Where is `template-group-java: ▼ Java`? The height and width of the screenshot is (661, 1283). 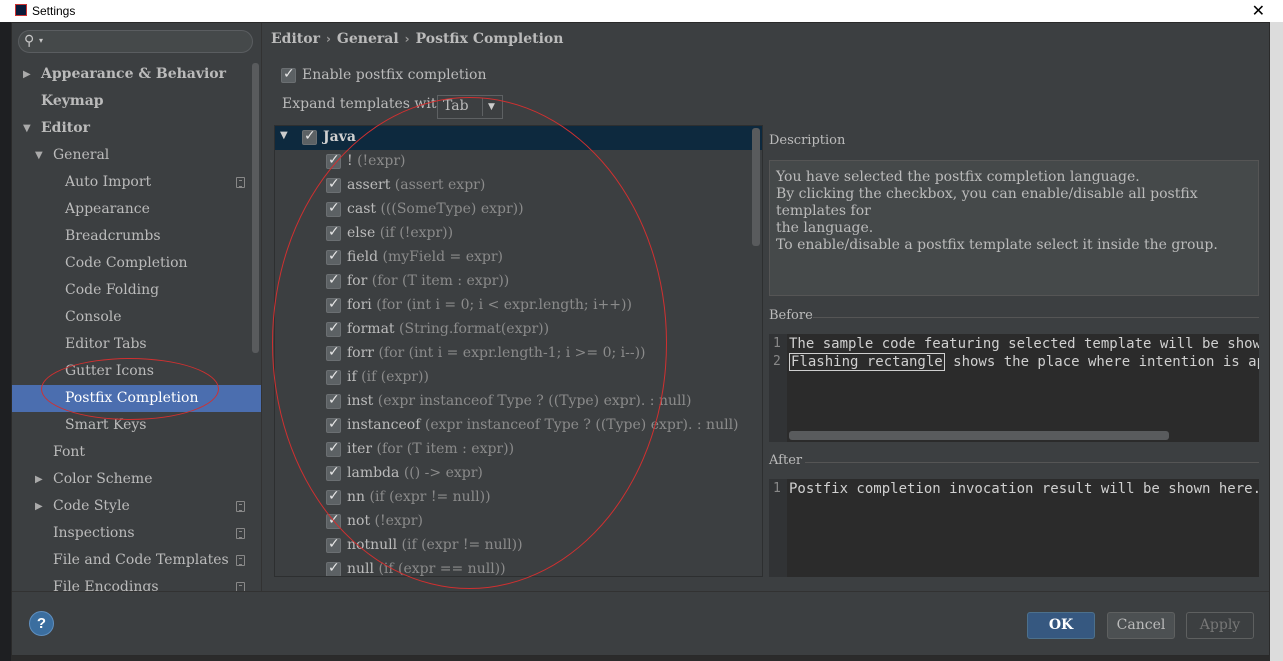 template-group-java: ▼ Java is located at coordinates (518, 138).